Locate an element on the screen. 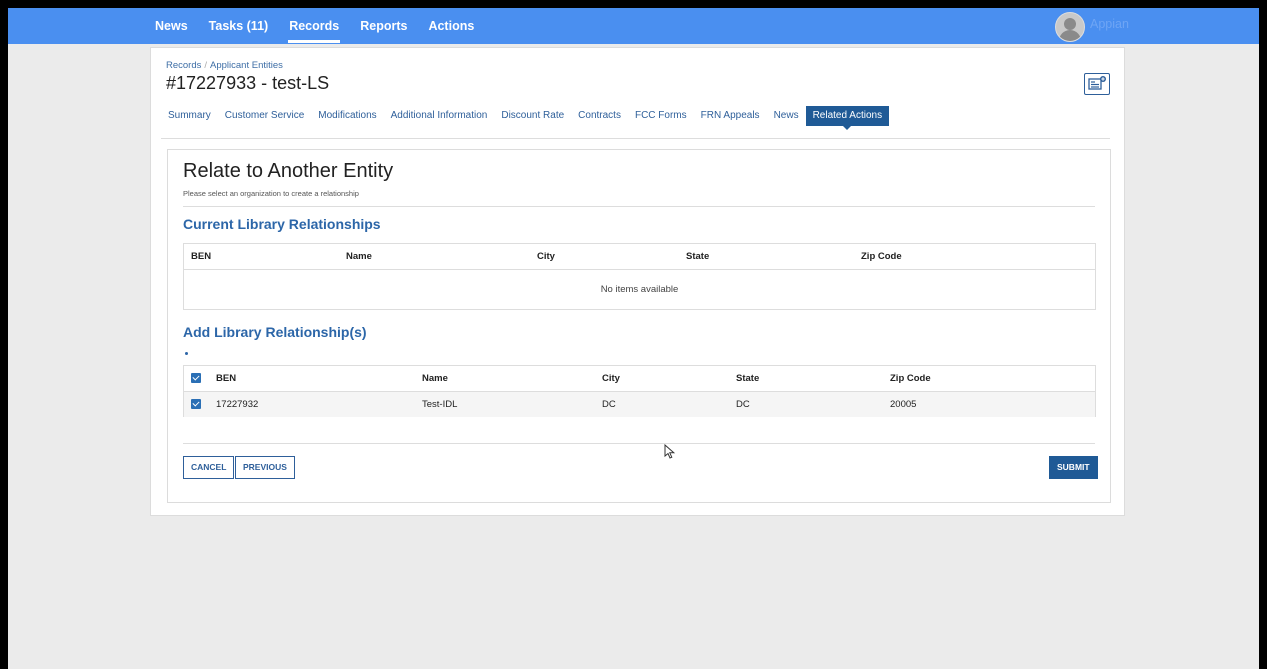 The image size is (1267, 669). select-all-checkbox is located at coordinates (196, 378).